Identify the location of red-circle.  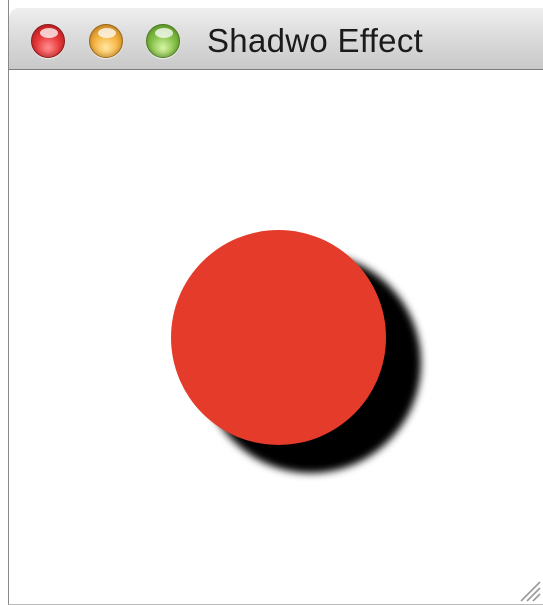
(278, 337).